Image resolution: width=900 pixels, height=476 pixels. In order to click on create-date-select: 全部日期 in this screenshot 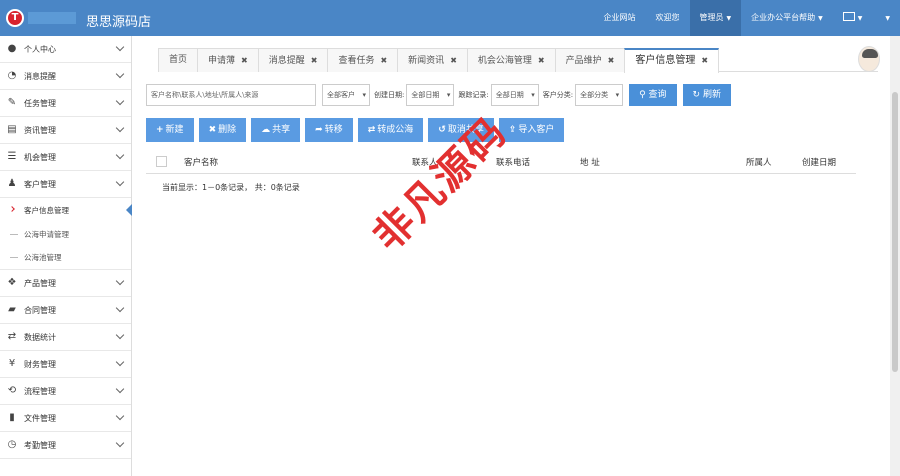, I will do `click(430, 95)`.